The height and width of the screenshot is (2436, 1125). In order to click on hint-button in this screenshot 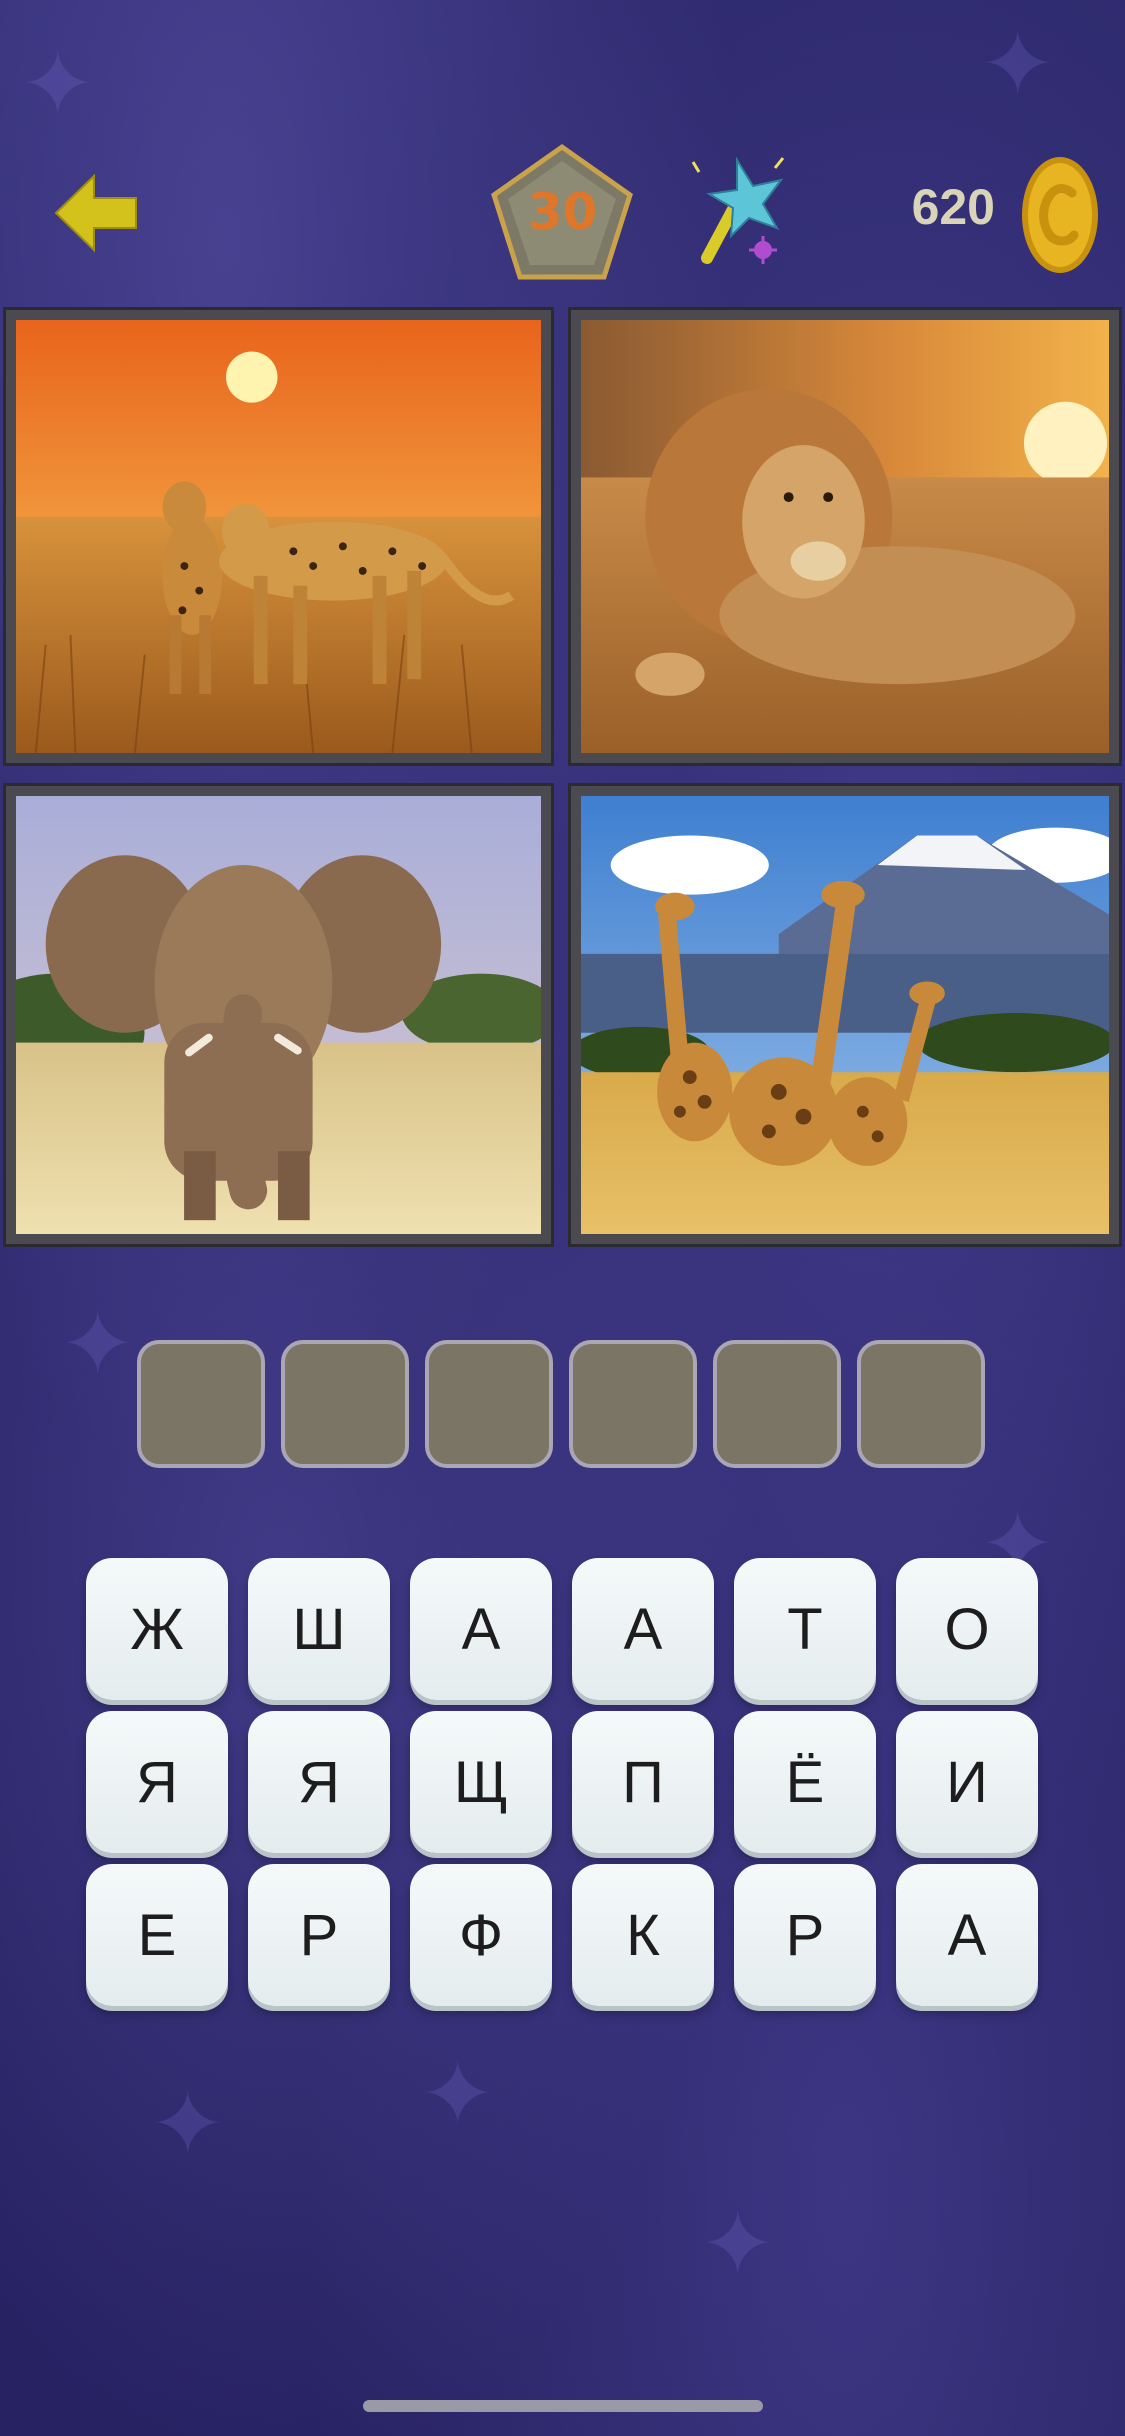, I will do `click(740, 210)`.